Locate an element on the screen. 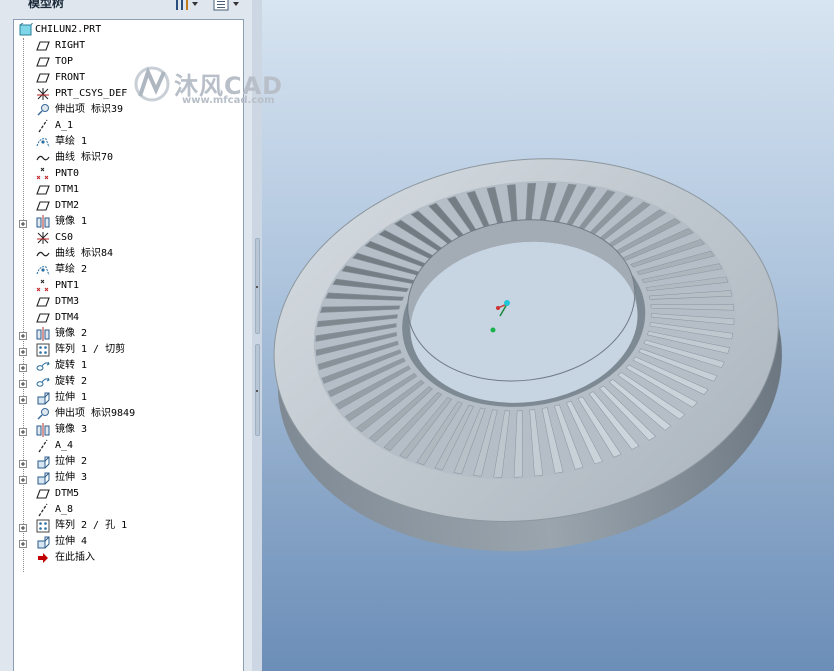 This screenshot has width=834, height=671. coordinate-system-icon is located at coordinates (43, 94).